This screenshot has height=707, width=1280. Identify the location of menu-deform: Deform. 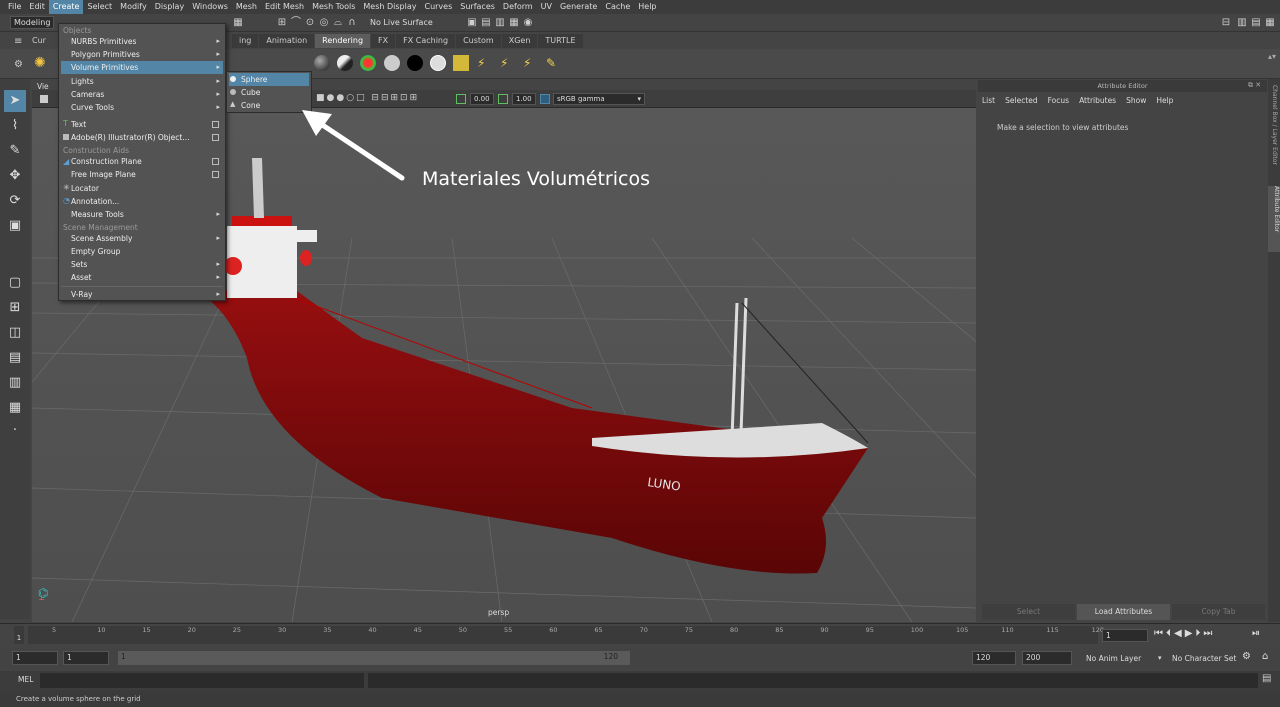
(518, 7).